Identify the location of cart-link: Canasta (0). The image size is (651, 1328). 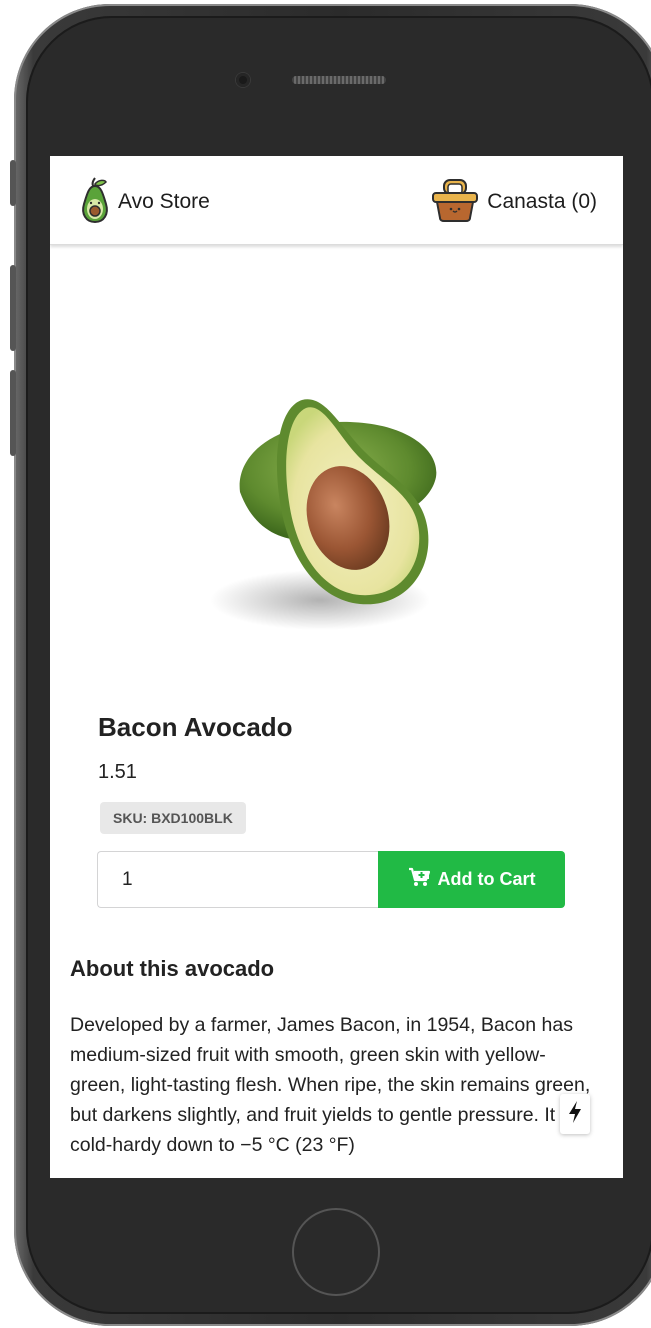
(514, 202).